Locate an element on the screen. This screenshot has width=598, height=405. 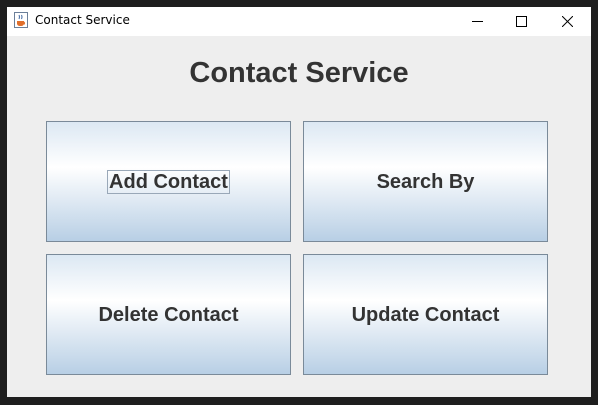
search-by-label: Search By is located at coordinates (425, 181).